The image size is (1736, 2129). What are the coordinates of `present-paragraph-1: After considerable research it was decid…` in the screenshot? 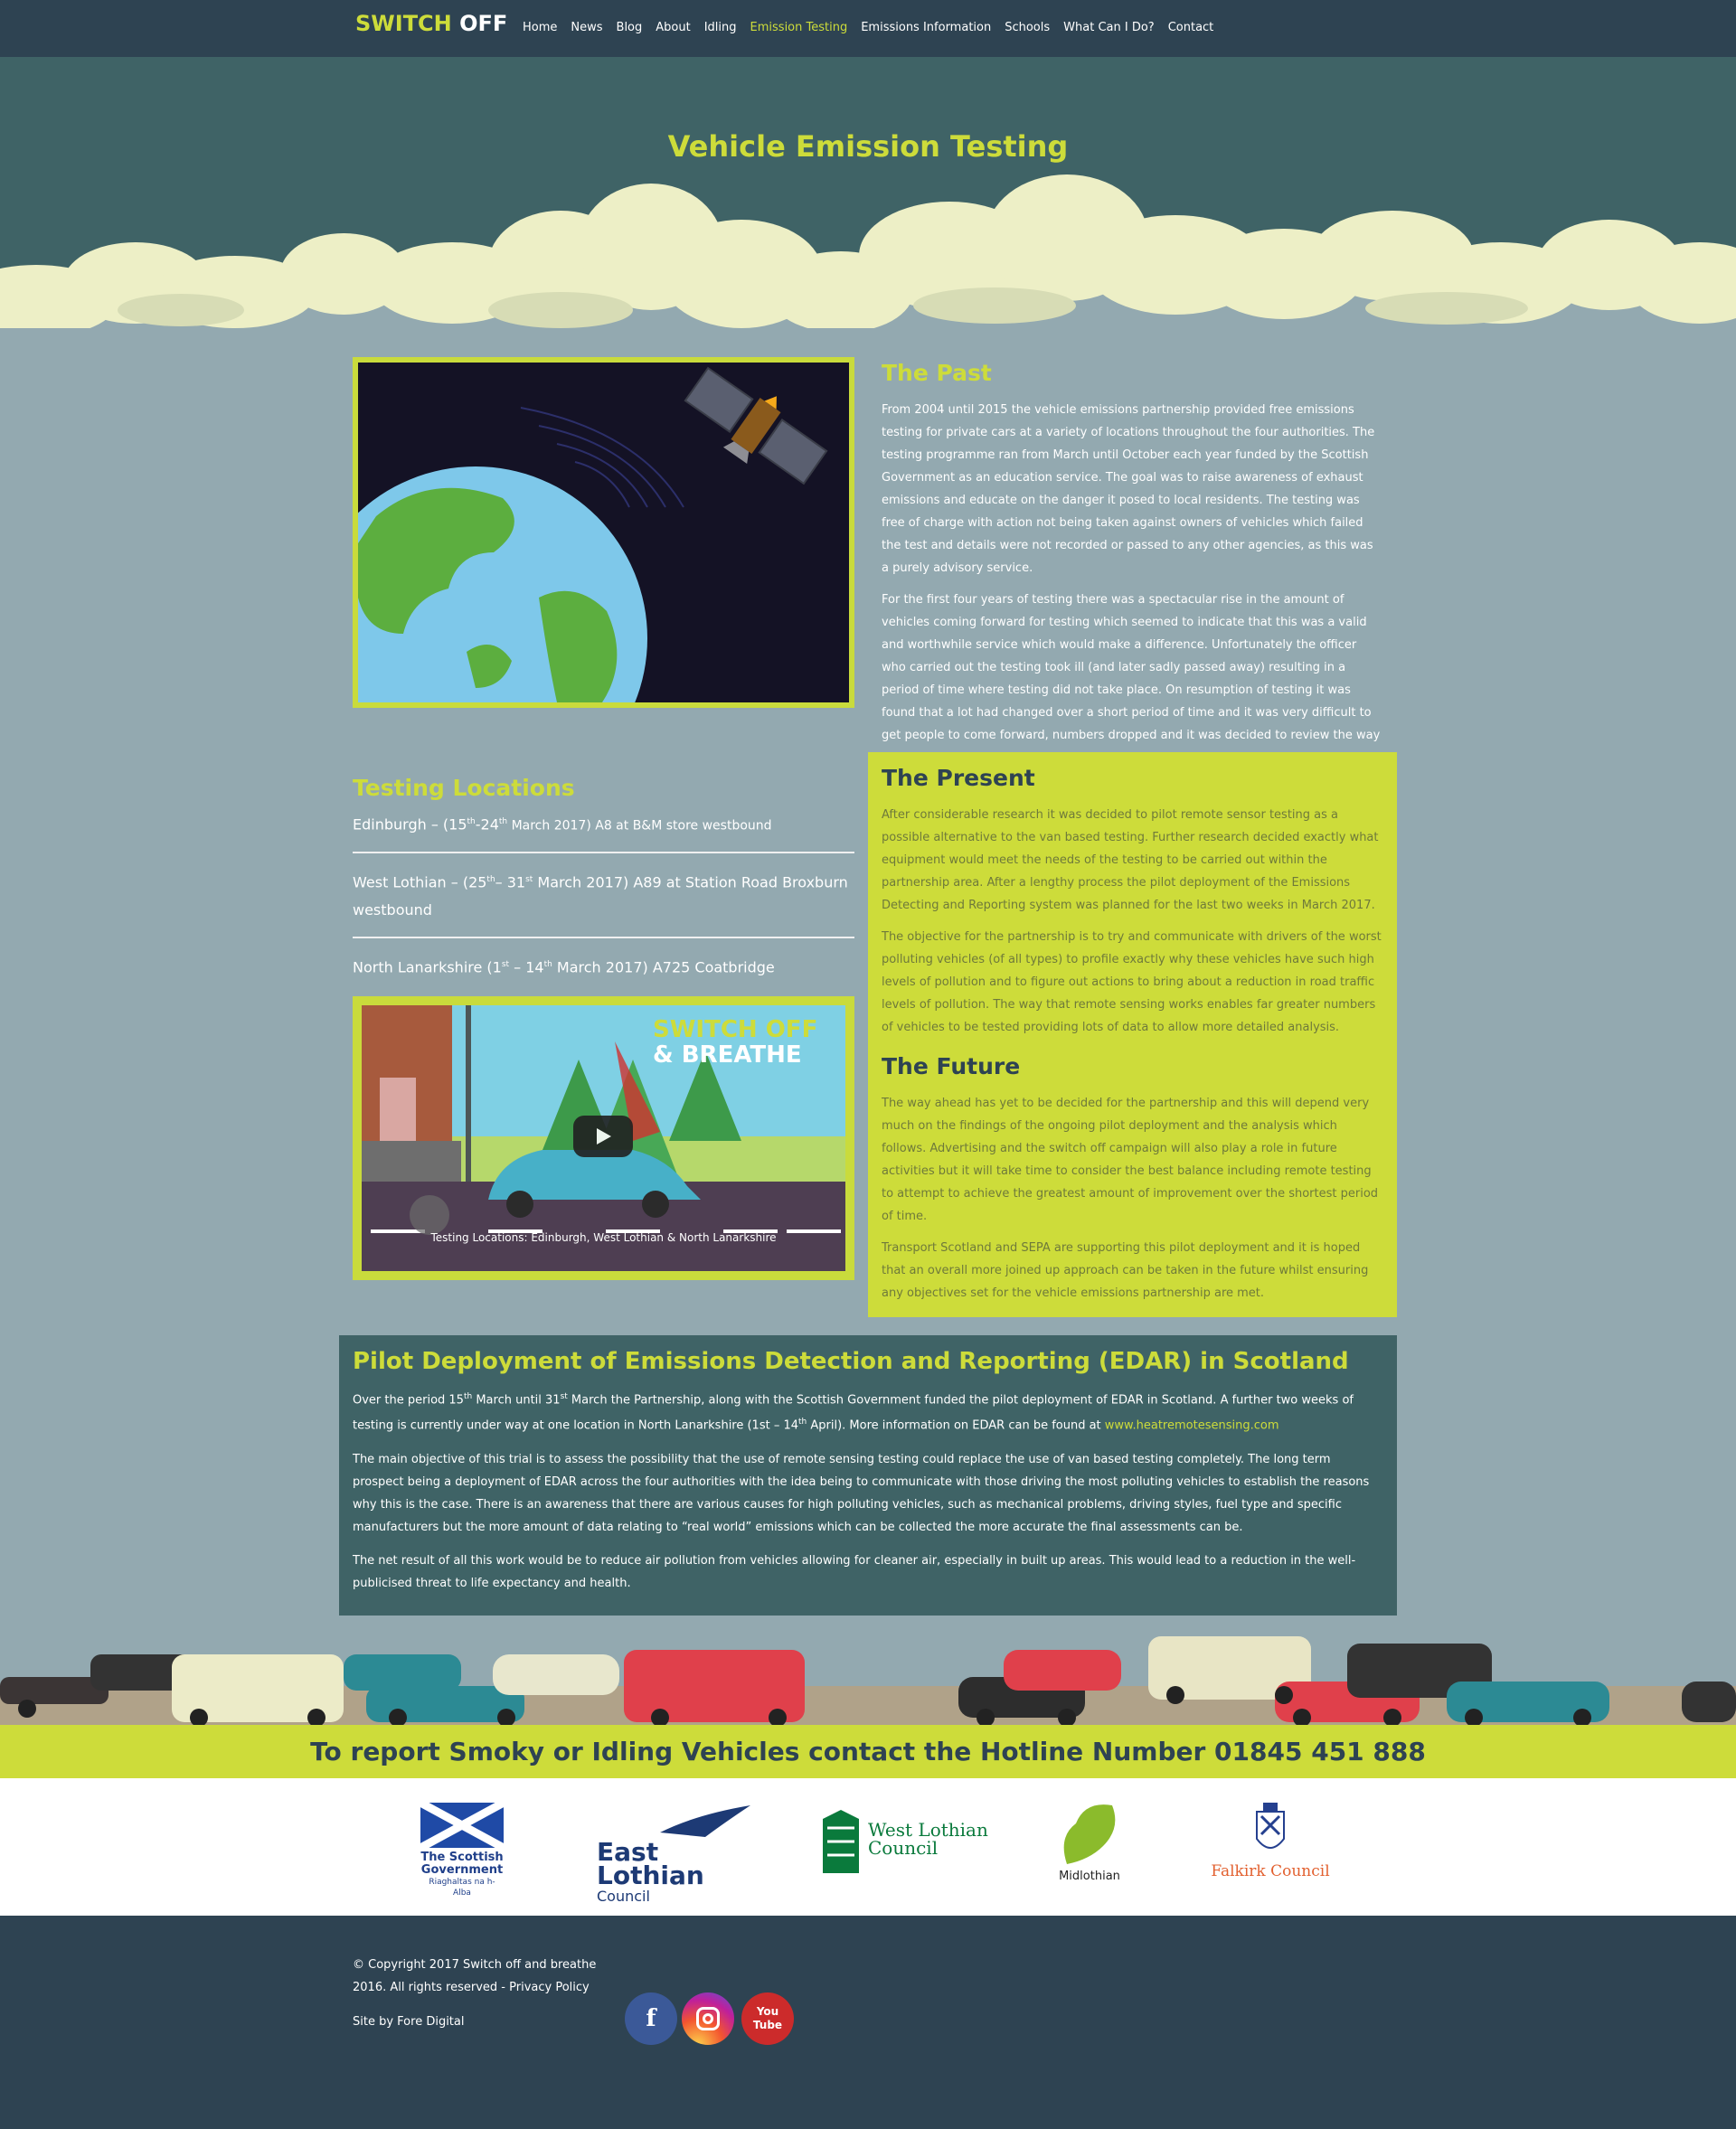 It's located at (1131, 860).